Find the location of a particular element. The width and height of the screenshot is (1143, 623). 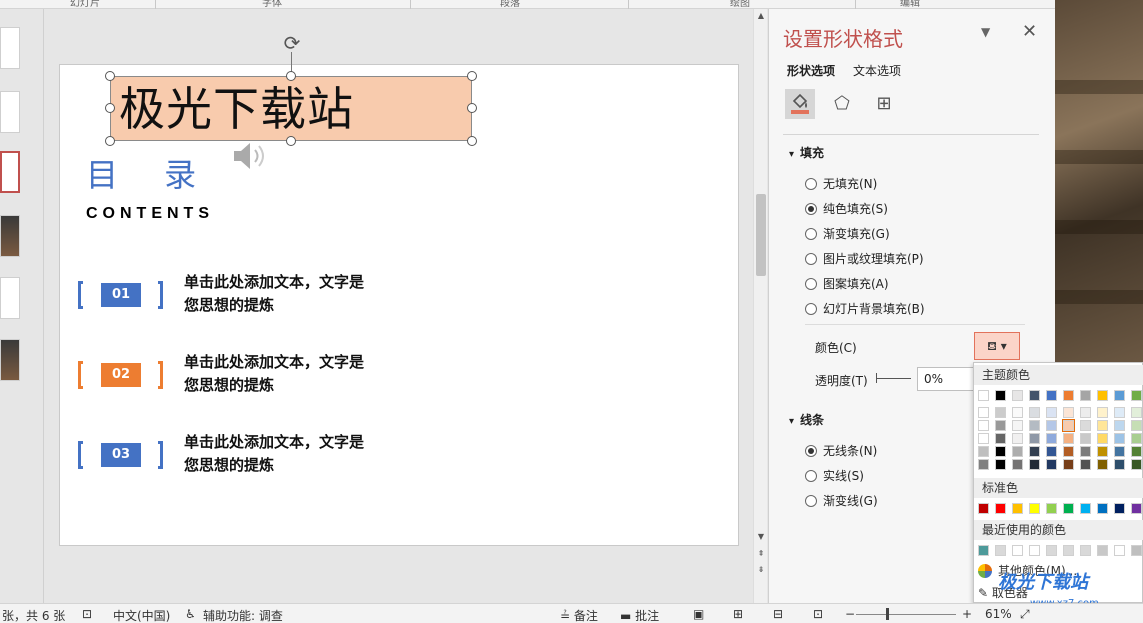

accessibility-icon: ♿ is located at coordinates (190, 614).